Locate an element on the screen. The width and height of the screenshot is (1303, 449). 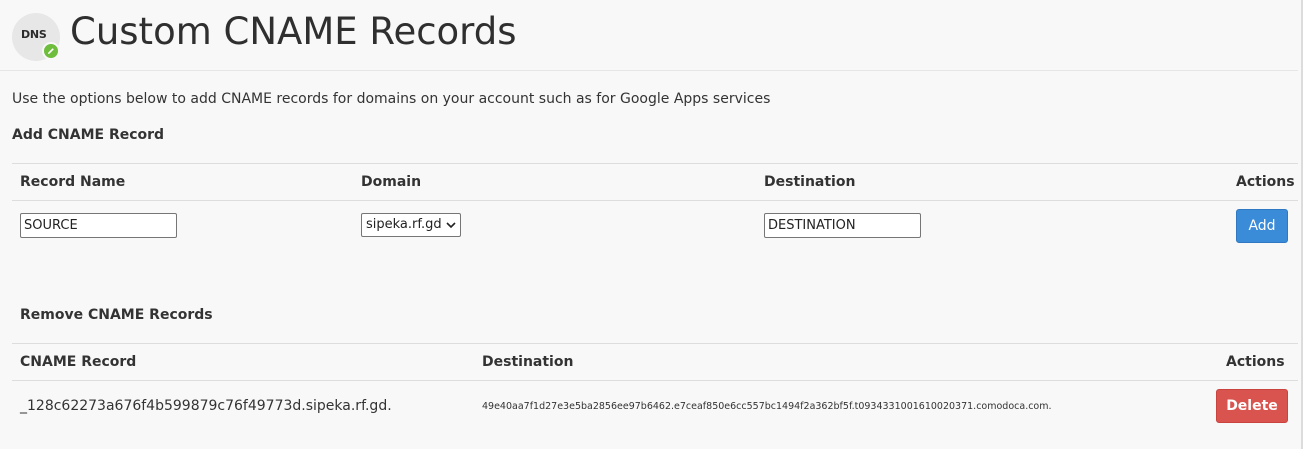
pencil-icon is located at coordinates (51, 51).